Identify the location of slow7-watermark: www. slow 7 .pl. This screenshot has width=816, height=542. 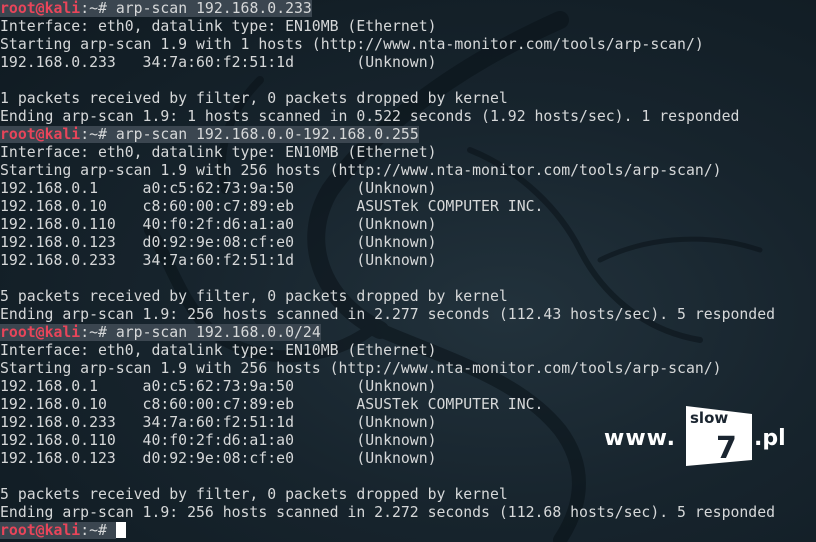
(704, 437).